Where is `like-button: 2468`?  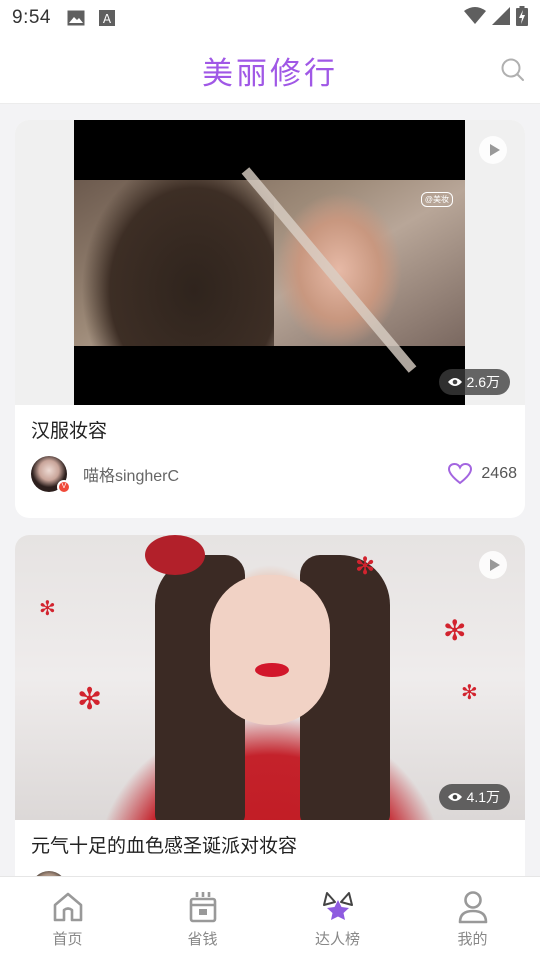
like-button: 2468 is located at coordinates (482, 474).